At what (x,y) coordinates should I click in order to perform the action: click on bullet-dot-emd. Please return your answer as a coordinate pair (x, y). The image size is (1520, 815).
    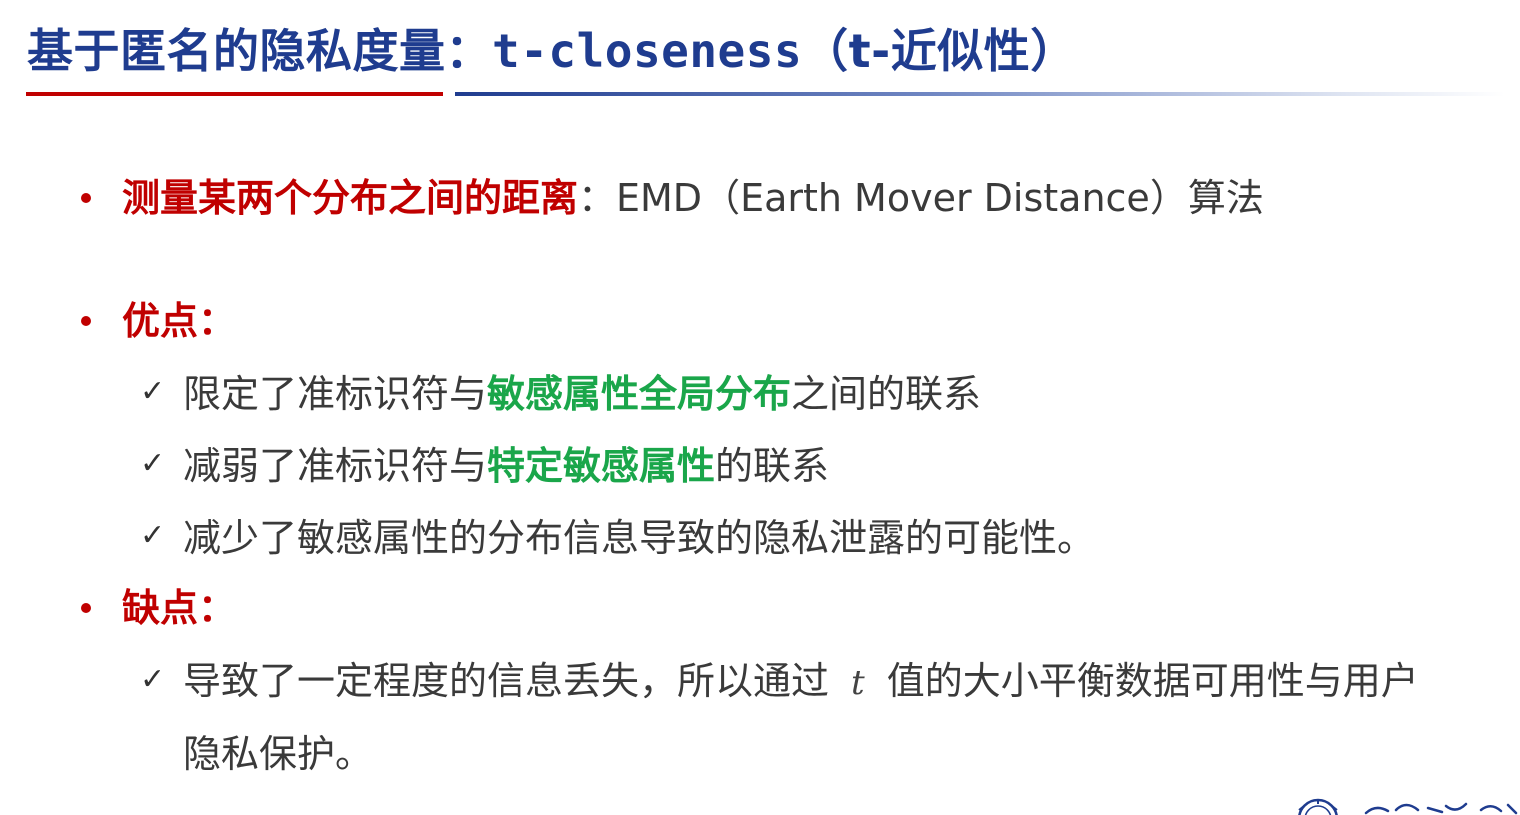
    Looking at the image, I should click on (86, 198).